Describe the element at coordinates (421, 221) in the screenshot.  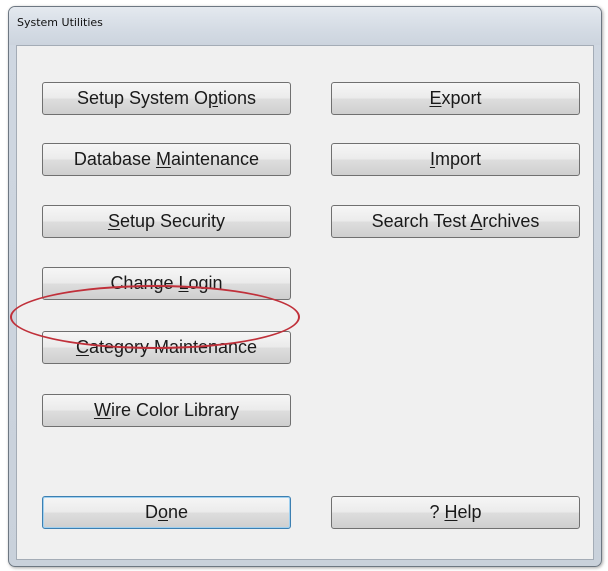
I see `button-label-part: Search Test` at that location.